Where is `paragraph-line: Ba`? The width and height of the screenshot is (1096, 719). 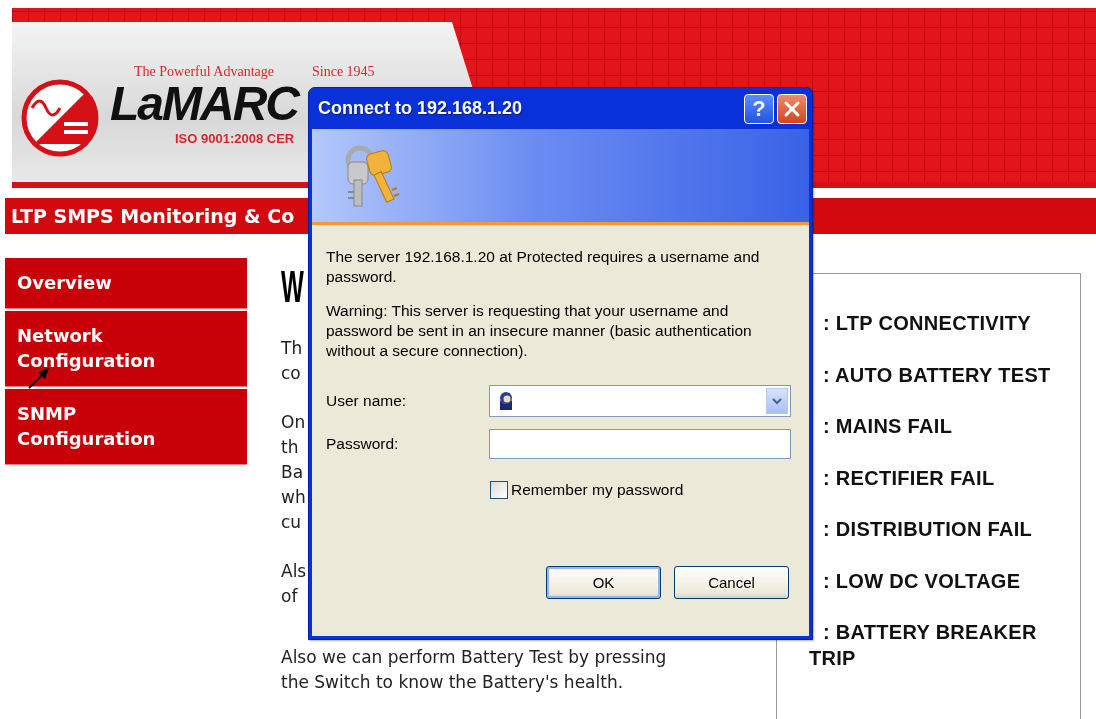
paragraph-line: Ba is located at coordinates (292, 472).